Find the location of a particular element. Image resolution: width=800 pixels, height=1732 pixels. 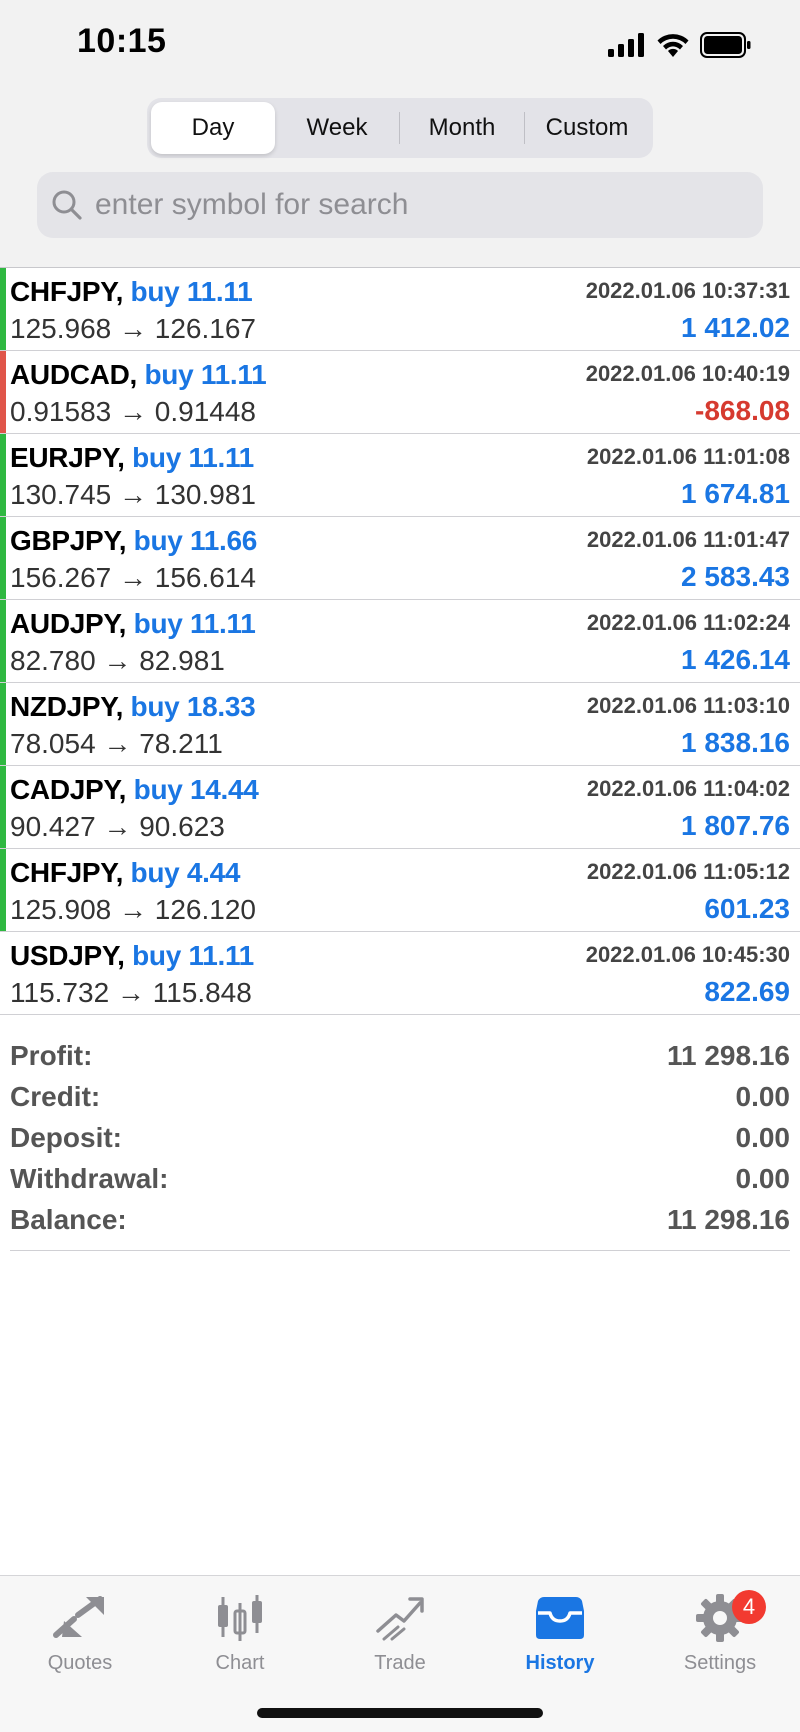

battery-icon is located at coordinates (725, 45).